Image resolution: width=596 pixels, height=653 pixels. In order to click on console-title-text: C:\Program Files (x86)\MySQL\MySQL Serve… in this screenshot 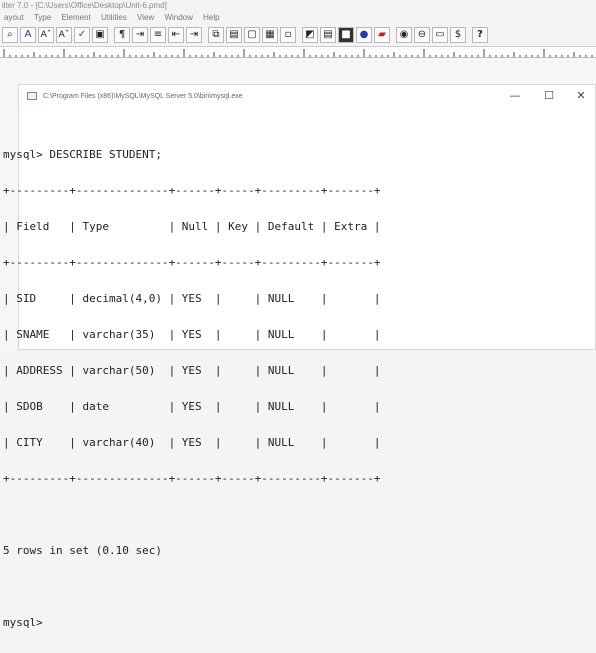, I will do `click(143, 96)`.